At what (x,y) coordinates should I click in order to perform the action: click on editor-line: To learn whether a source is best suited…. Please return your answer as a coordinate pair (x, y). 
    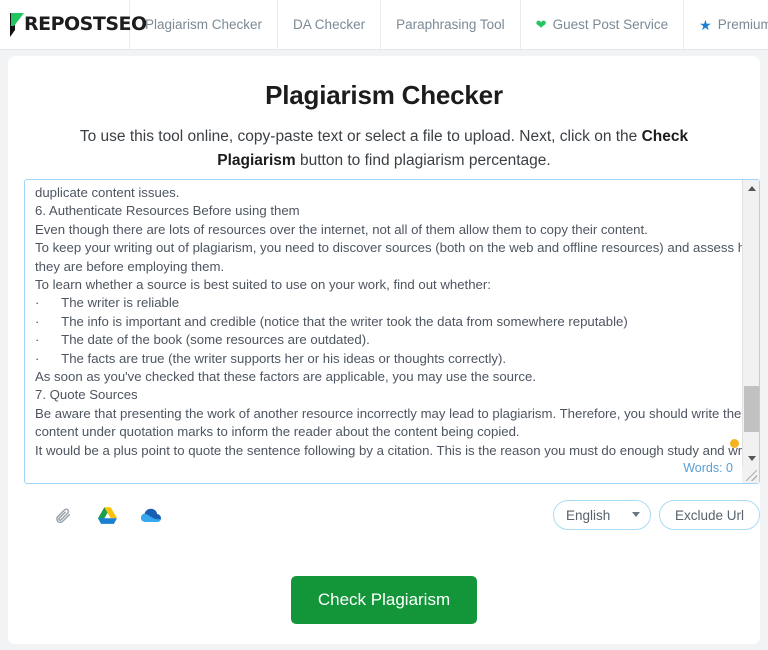
    Looking at the image, I should click on (263, 285).